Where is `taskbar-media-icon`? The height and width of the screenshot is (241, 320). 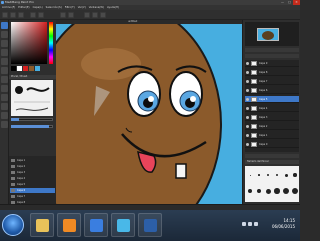
taskbar-media-icon is located at coordinates (69, 225).